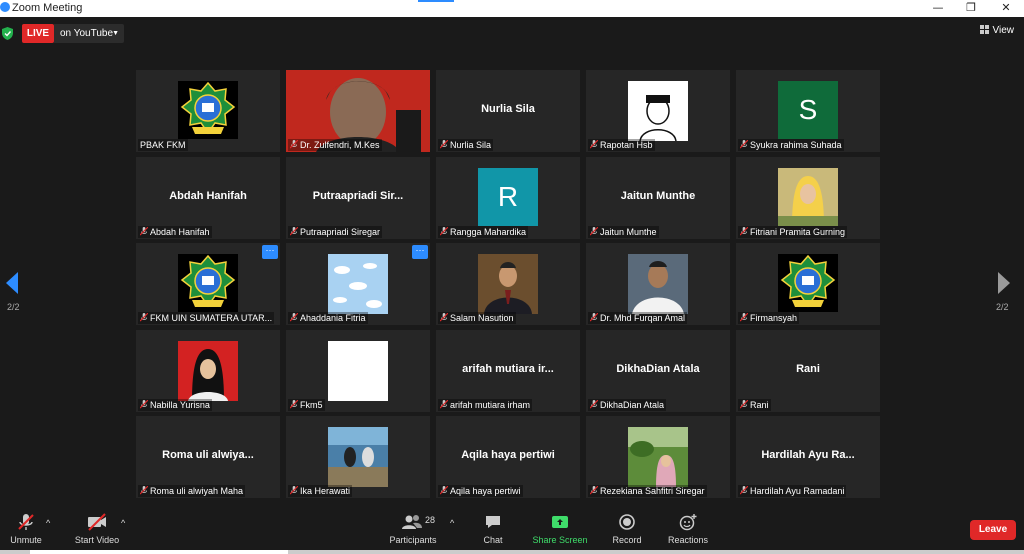  Describe the element at coordinates (452, 523) in the screenshot. I see `participants-options-caret: ^` at that location.